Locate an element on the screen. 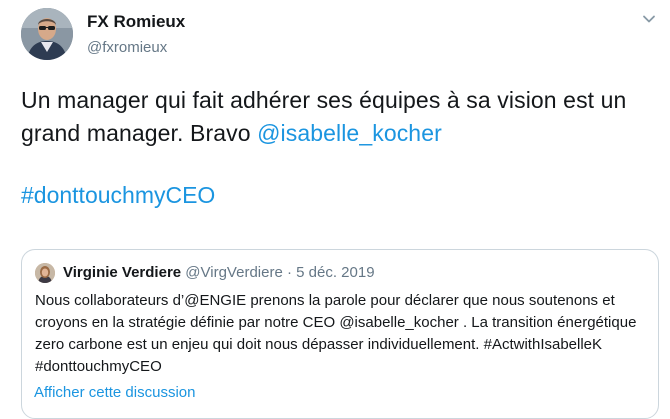 The image size is (670, 419). quoted-name: Virginie Verdiere is located at coordinates (122, 272).